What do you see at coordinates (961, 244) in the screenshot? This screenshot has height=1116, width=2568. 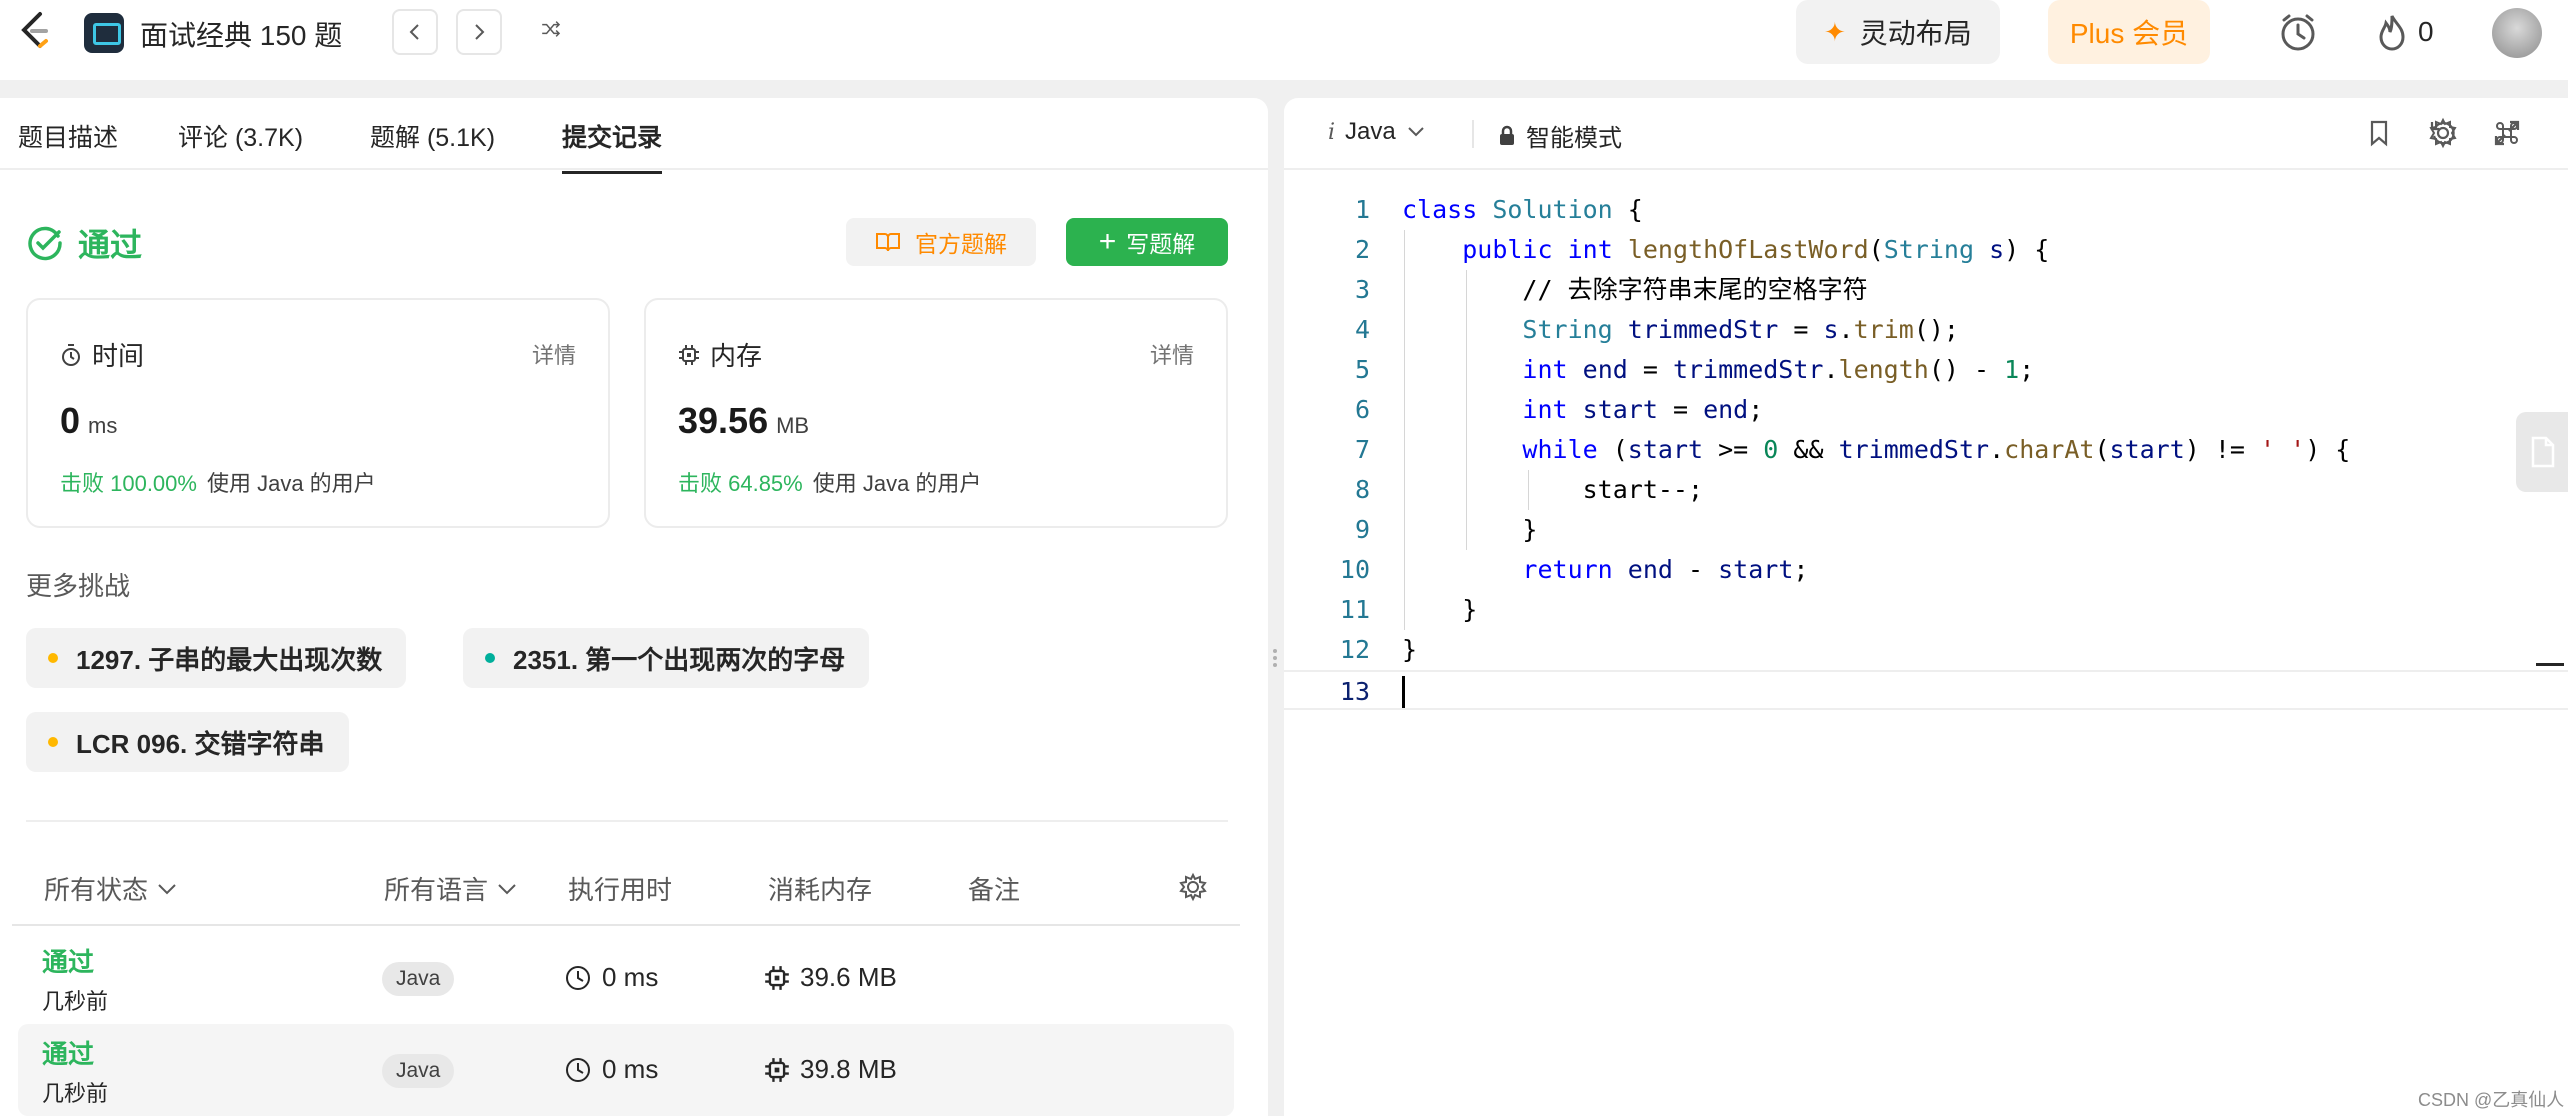 I see `official-solution-label: 官方题解` at bounding box center [961, 244].